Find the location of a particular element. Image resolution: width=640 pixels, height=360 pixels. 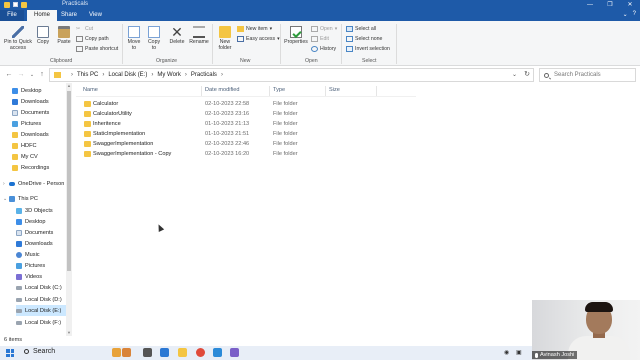

task-view-icon is located at coordinates (147, 352).